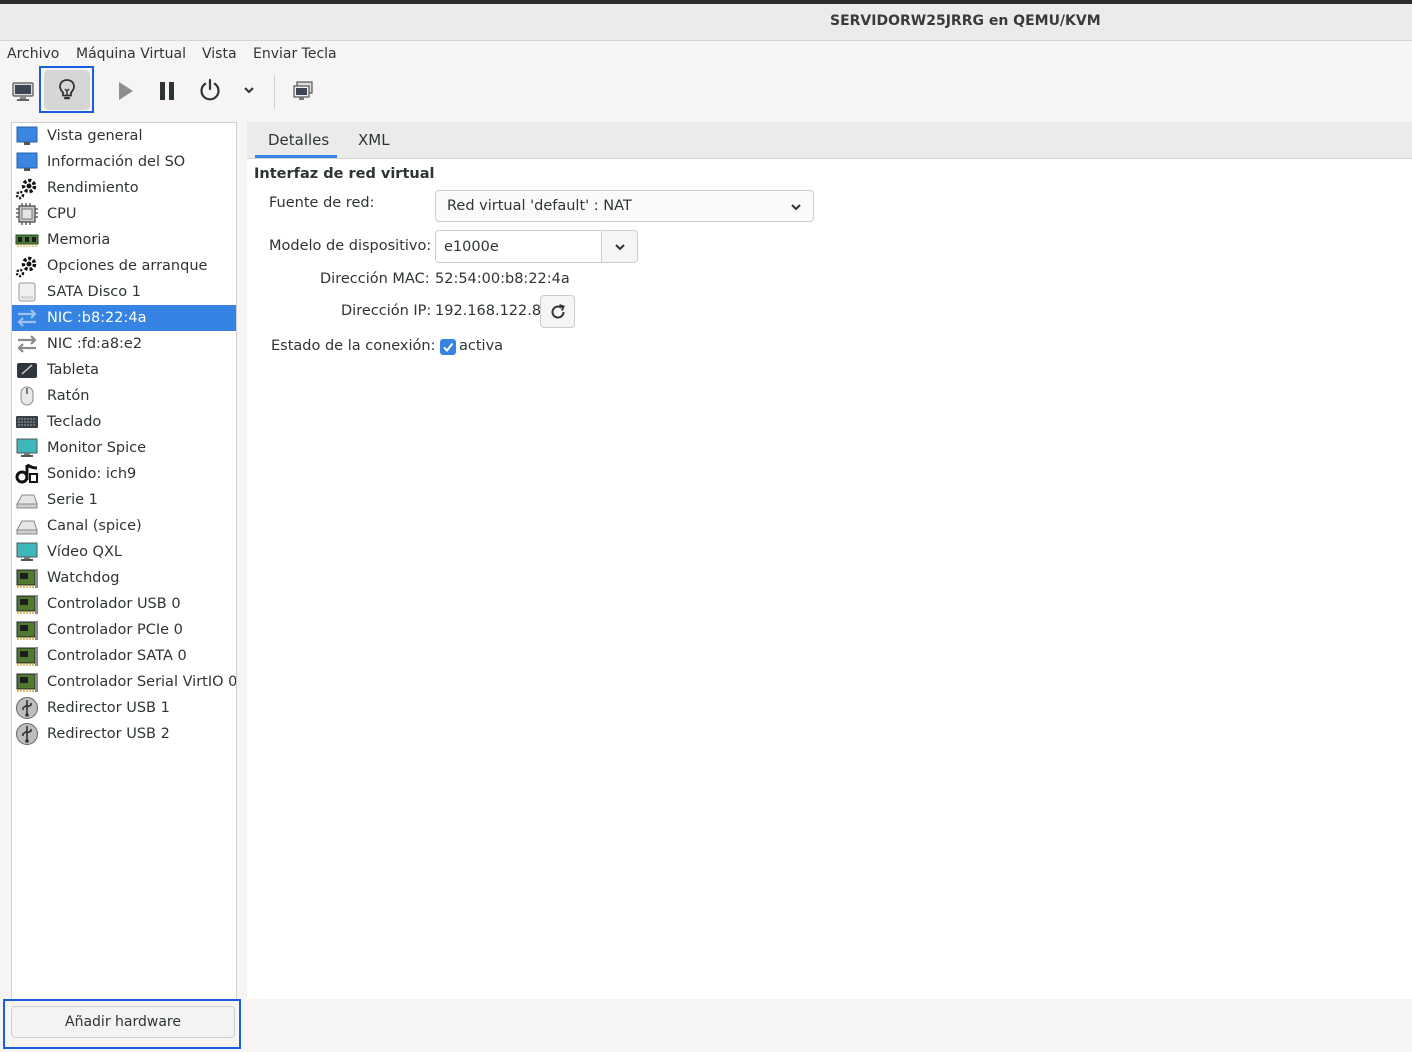 The height and width of the screenshot is (1052, 1412). Describe the element at coordinates (92, 474) in the screenshot. I see `sidebar-item-label: Sonido: ich9` at that location.